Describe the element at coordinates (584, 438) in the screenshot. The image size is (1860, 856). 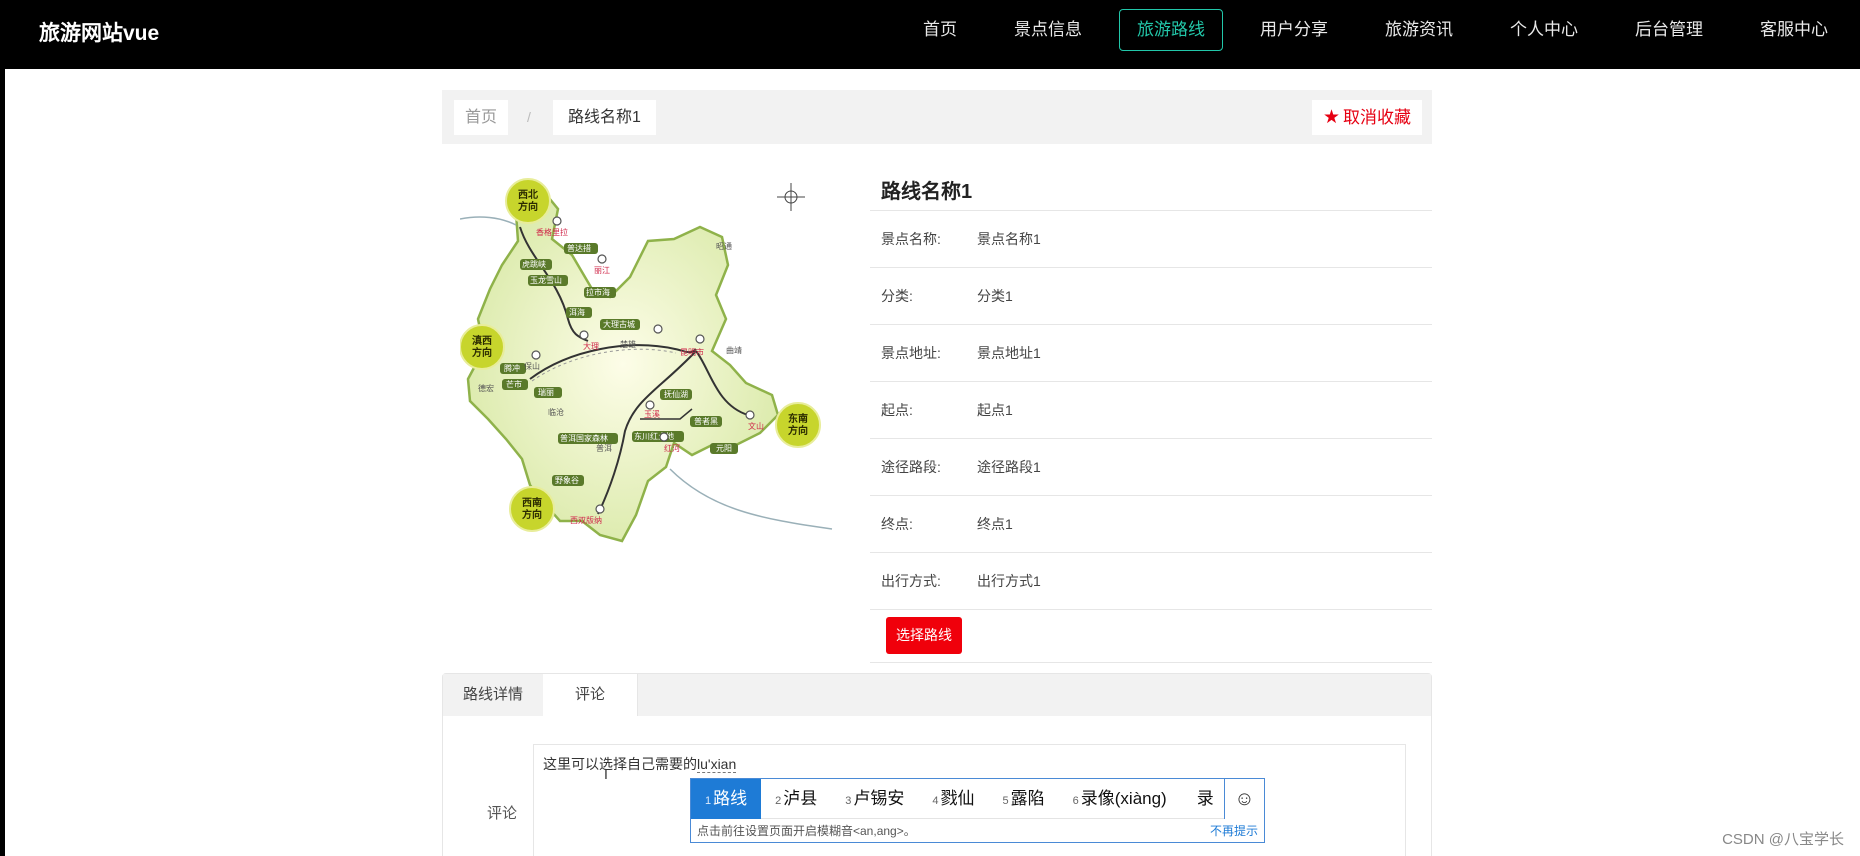
I see `svg-text: 普洱国家森林` at that location.